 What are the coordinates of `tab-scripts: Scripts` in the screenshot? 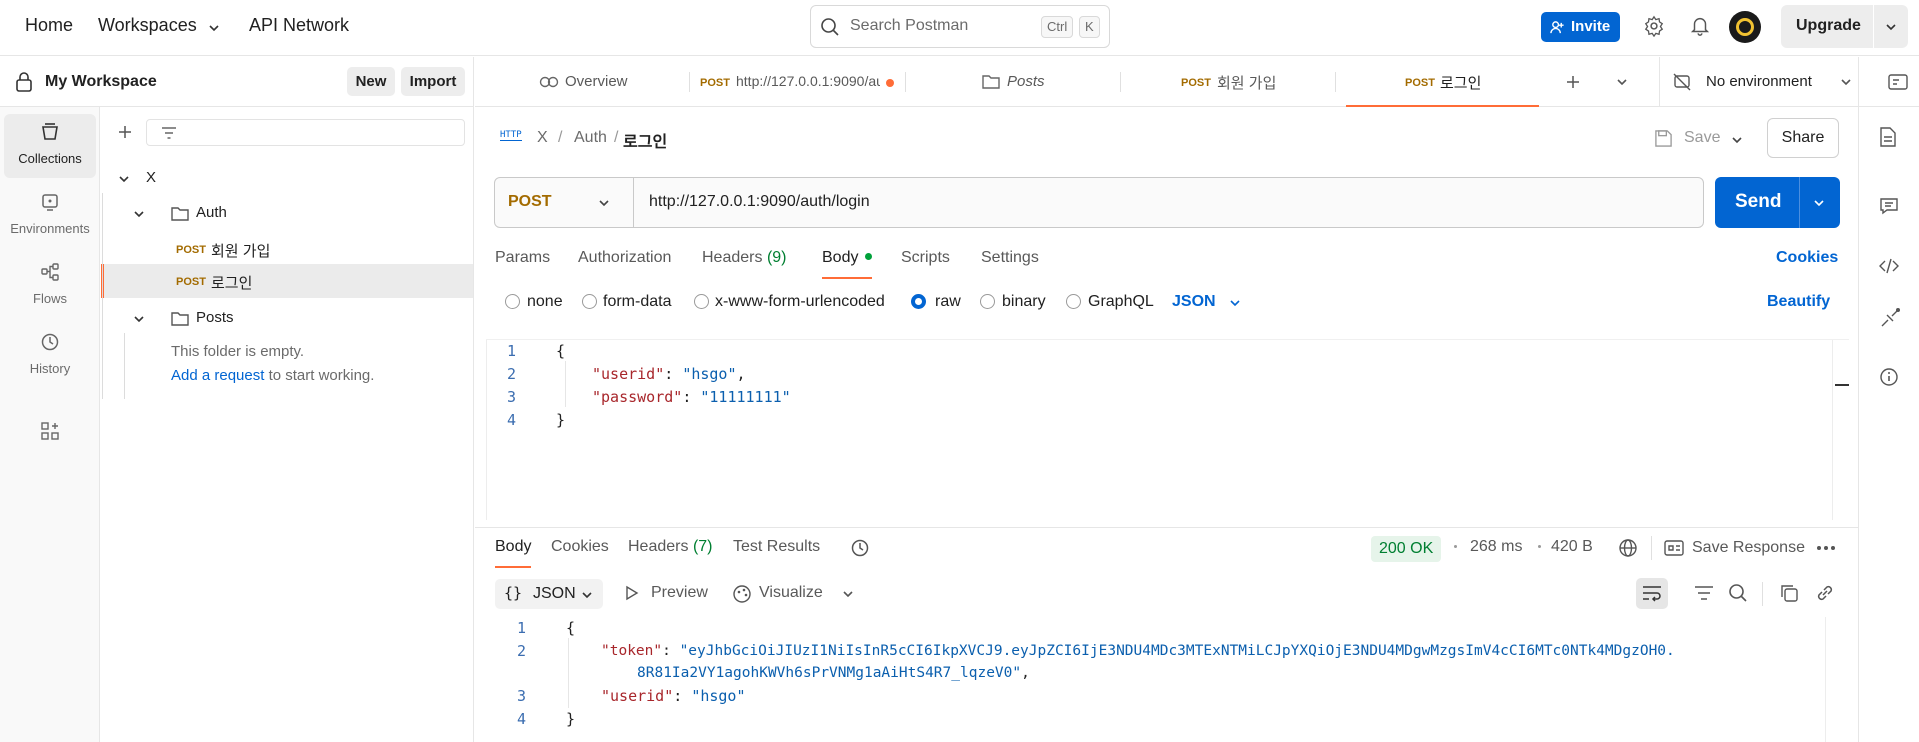 It's located at (925, 258).